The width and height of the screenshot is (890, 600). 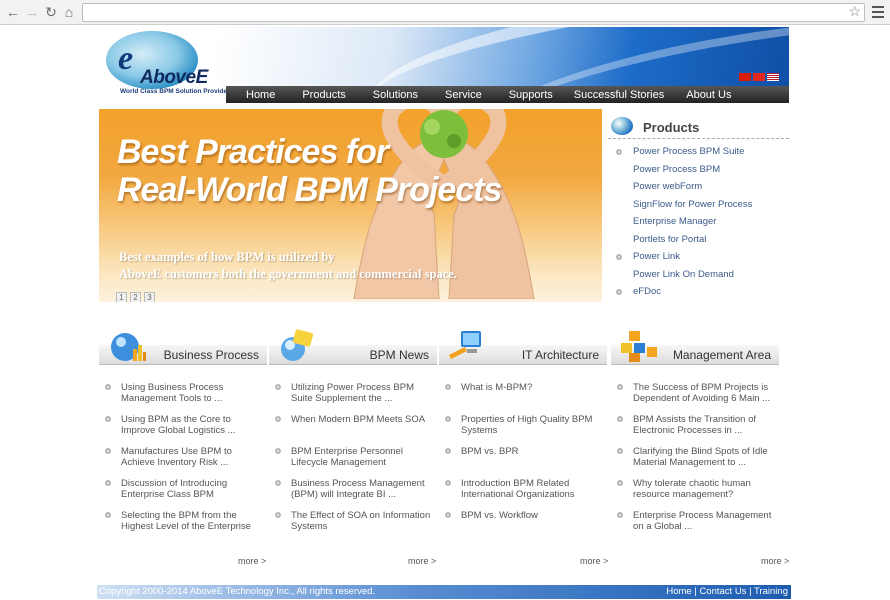 What do you see at coordinates (721, 355) in the screenshot?
I see `column-title: Management Area` at bounding box center [721, 355].